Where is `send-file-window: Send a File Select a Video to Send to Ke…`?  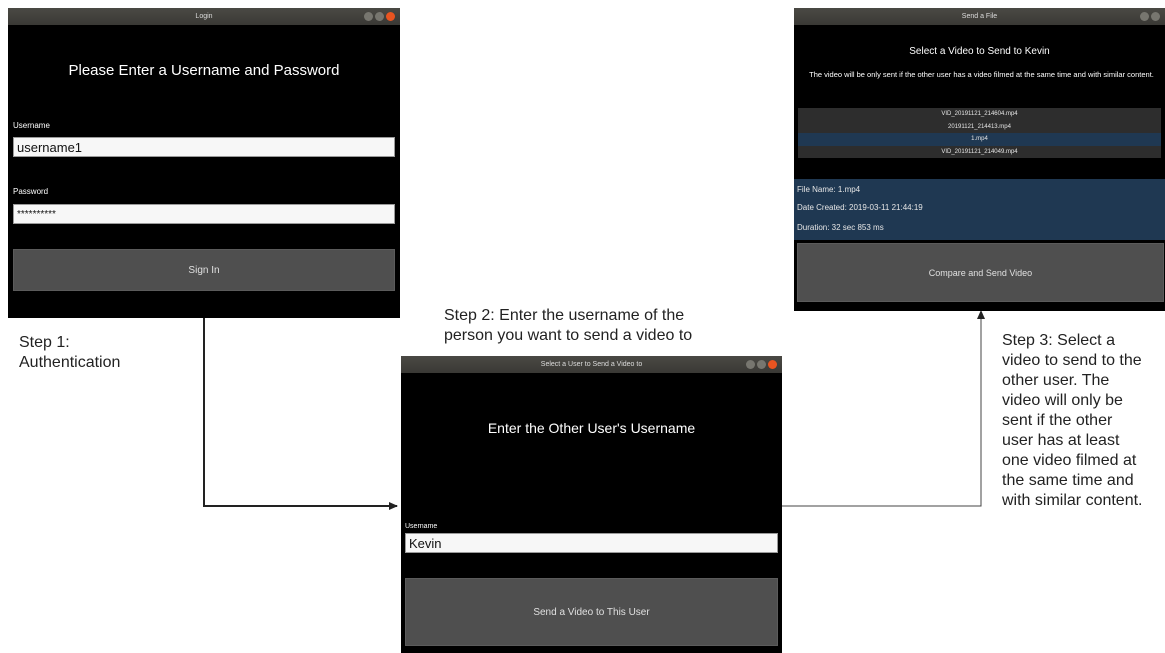 send-file-window: Send a File Select a Video to Send to Ke… is located at coordinates (979, 159).